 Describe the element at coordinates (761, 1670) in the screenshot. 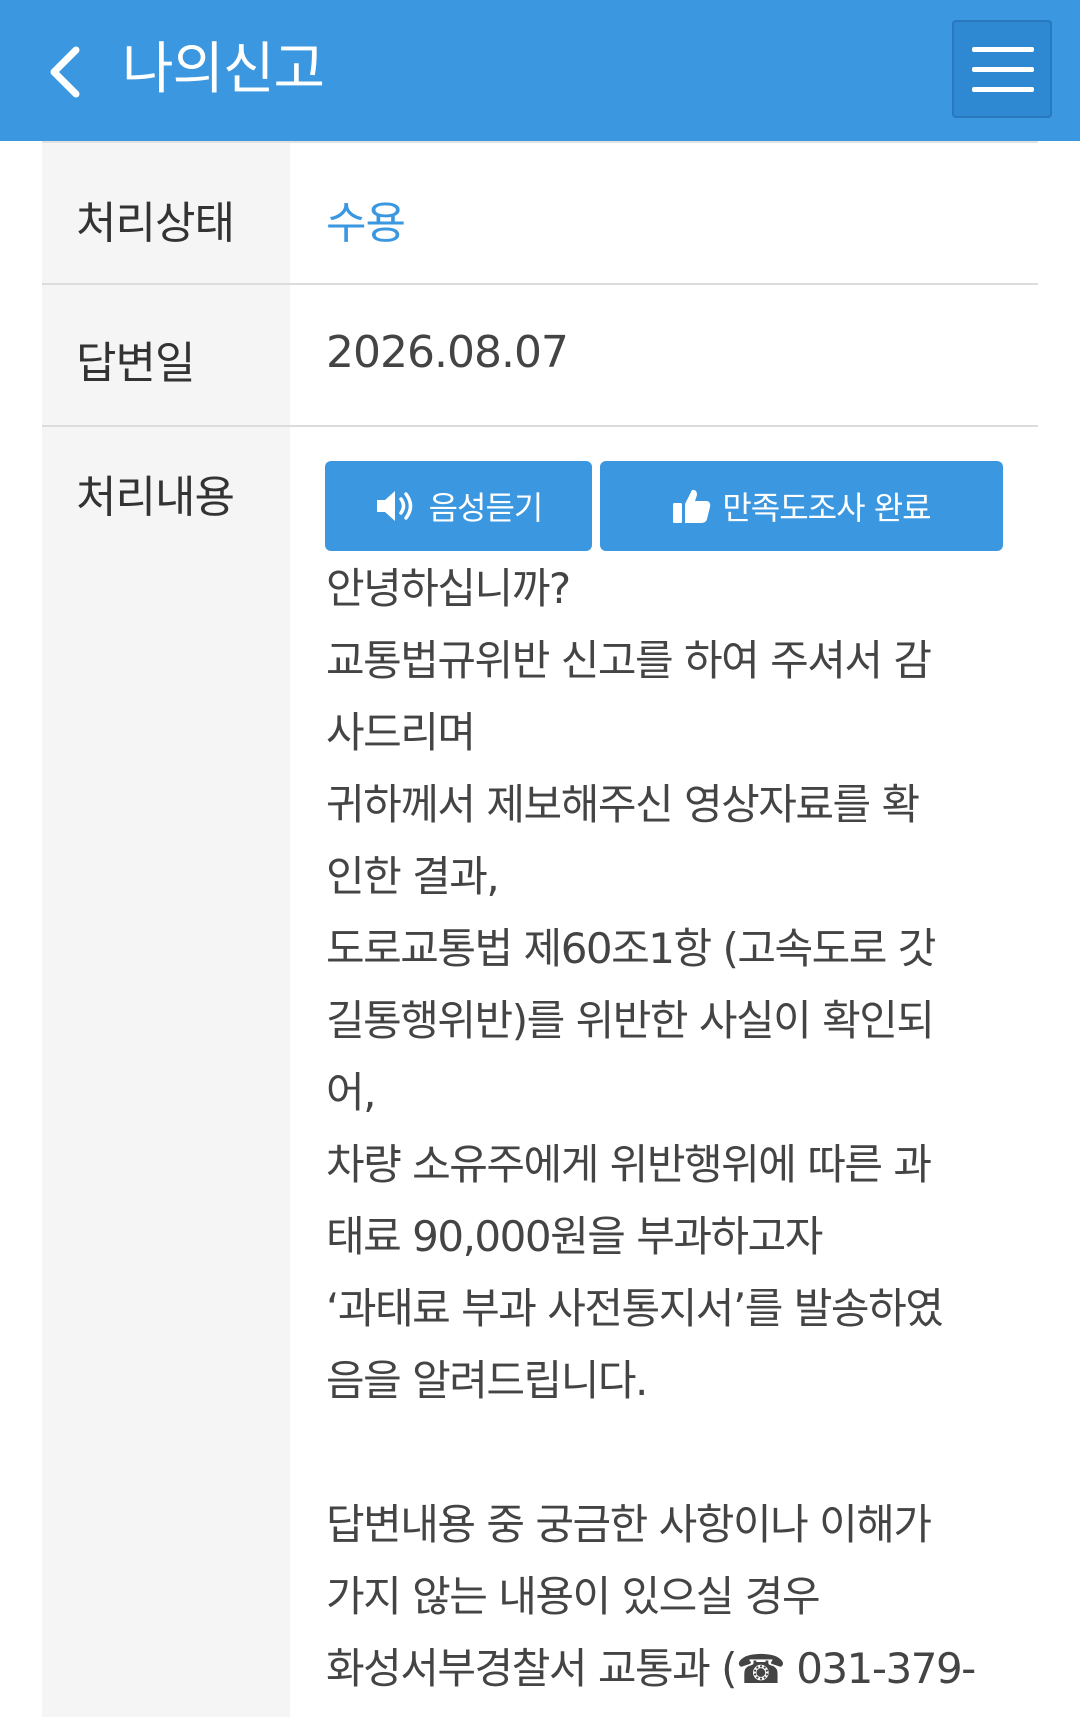

I see `phone-icon: ☎` at that location.